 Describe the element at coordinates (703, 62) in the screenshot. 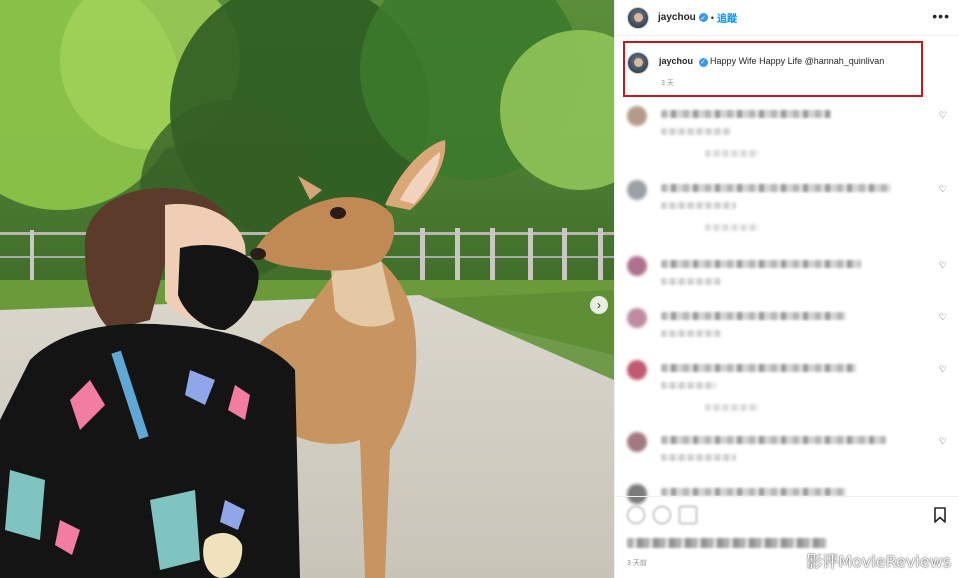

I see `caption-verified-icon: ✓` at that location.